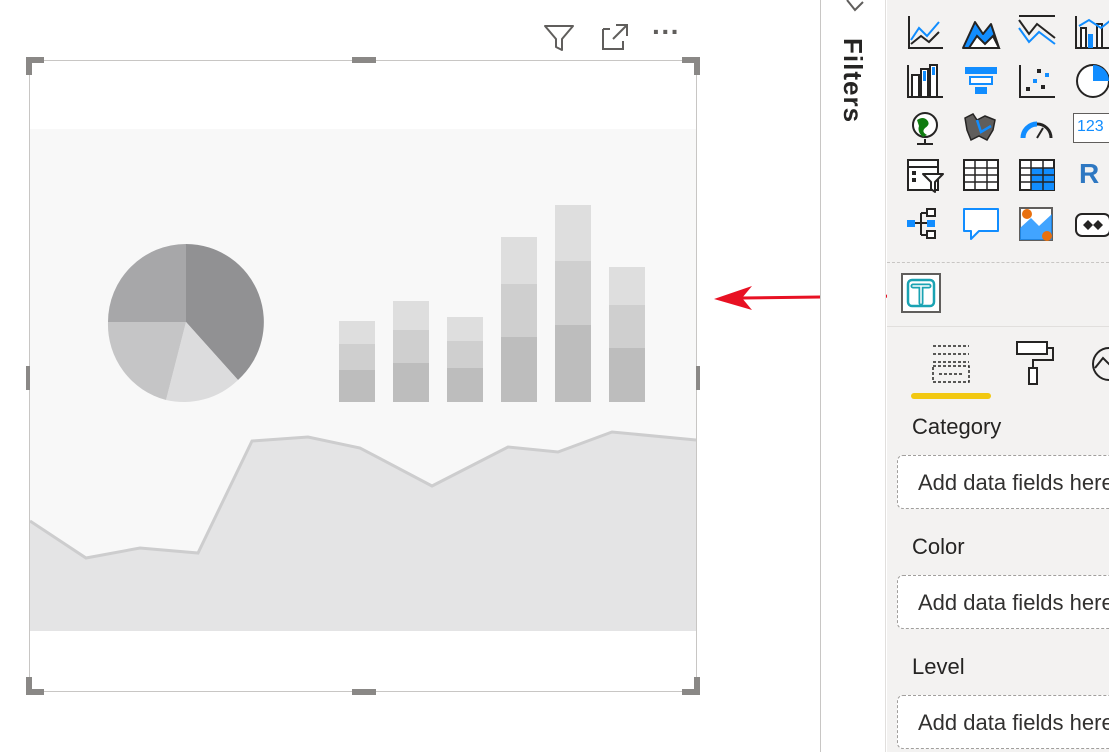 The height and width of the screenshot is (752, 1109). I want to click on text-filter-visual, so click(921, 293).